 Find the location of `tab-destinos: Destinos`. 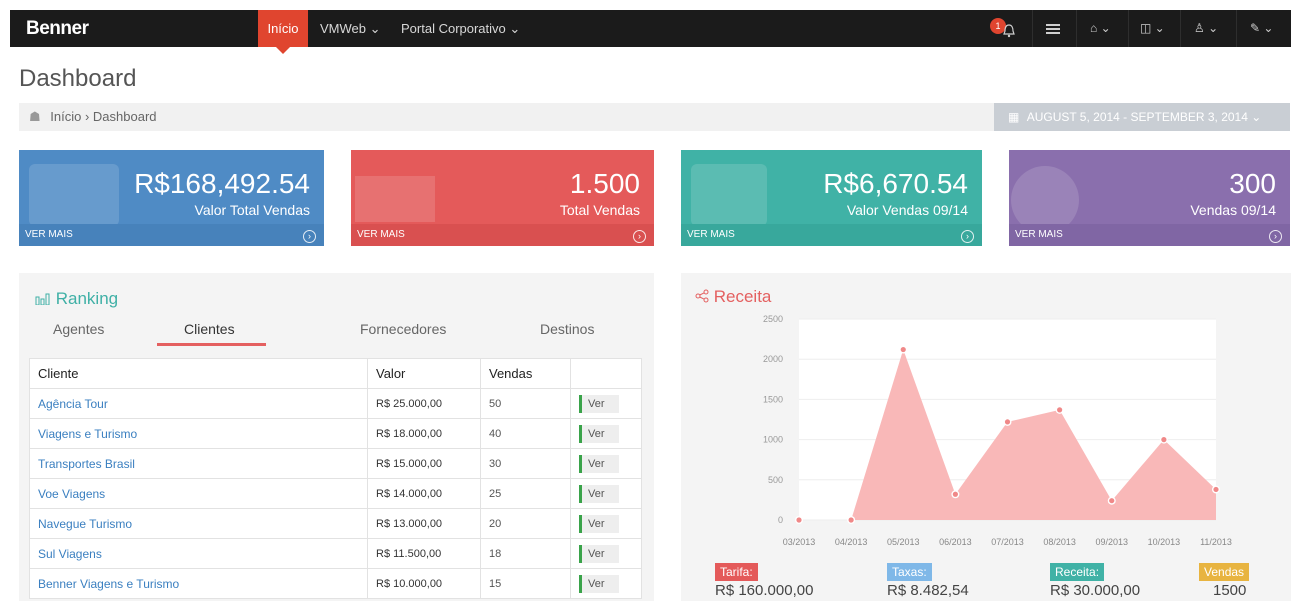

tab-destinos: Destinos is located at coordinates (567, 329).